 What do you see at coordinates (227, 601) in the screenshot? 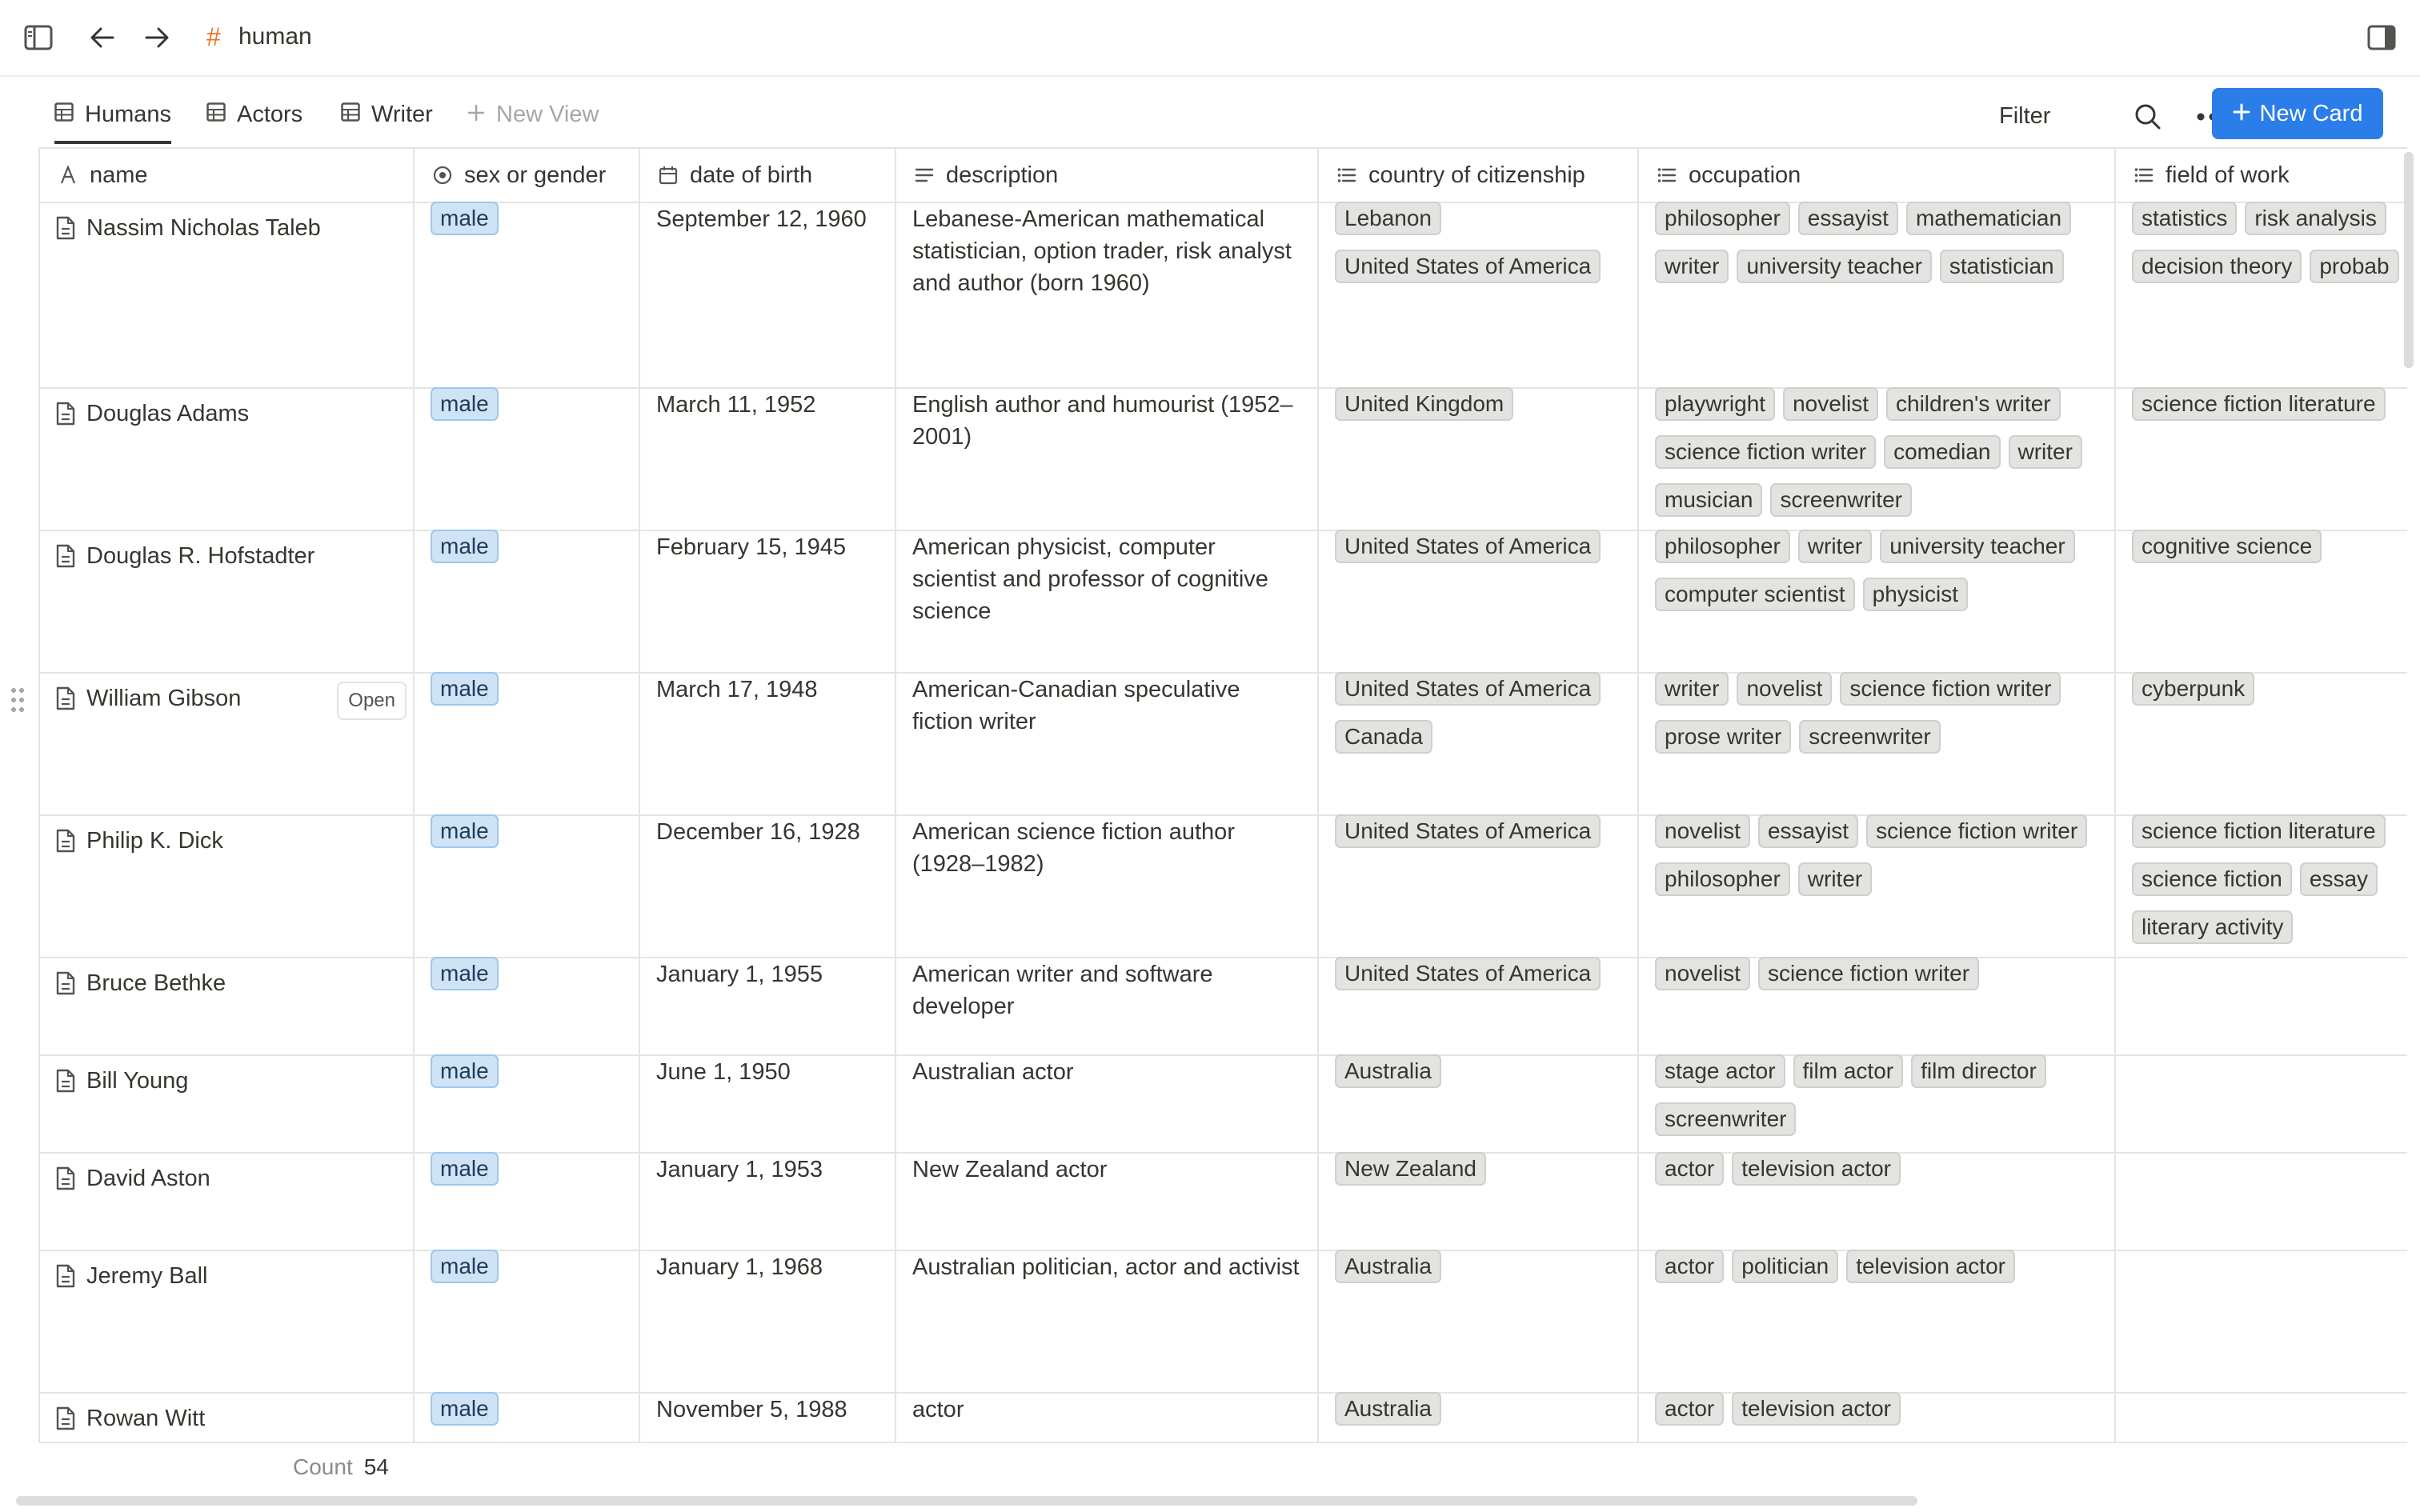
I see `name-cell: Douglas R. Hofstadter` at bounding box center [227, 601].